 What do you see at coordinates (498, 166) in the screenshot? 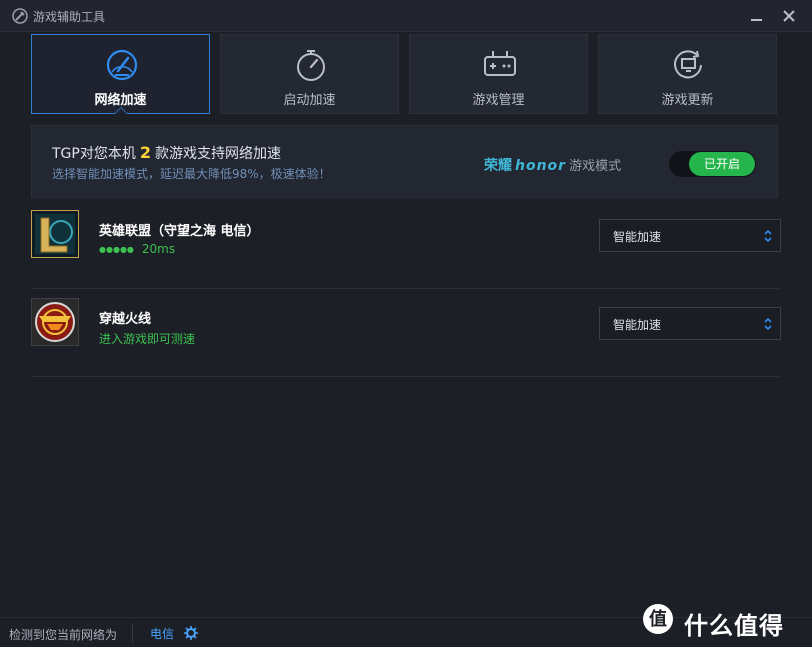
I see `honor-cn: 荣耀` at bounding box center [498, 166].